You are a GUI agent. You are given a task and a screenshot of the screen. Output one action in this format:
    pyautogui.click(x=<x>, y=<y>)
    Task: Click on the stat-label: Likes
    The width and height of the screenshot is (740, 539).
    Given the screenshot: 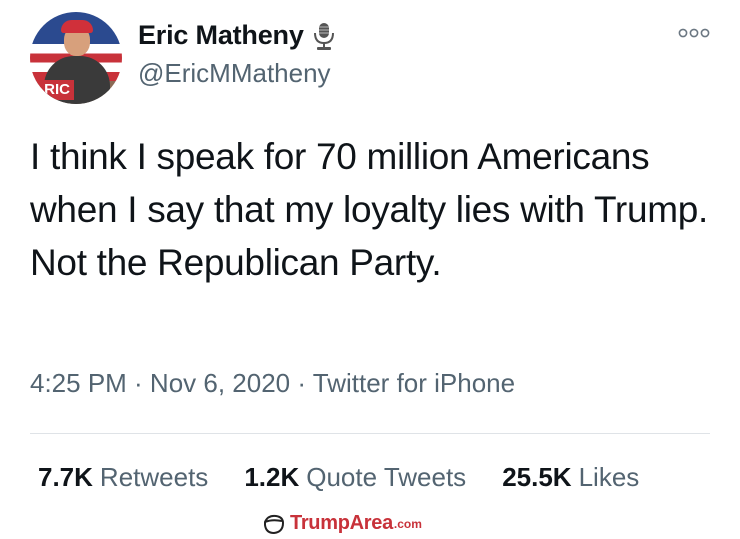 What is the action you would take?
    pyautogui.click(x=609, y=477)
    